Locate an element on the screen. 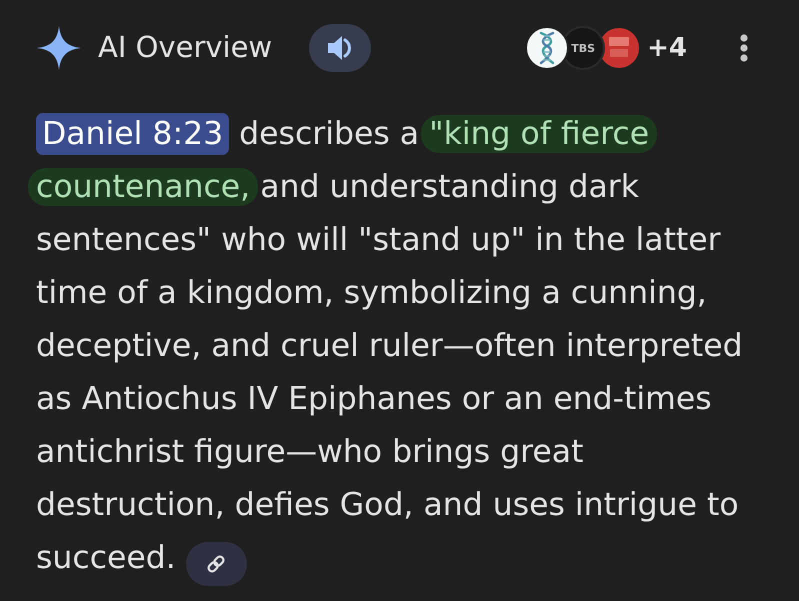 This screenshot has width=799, height=601. dna-icon is located at coordinates (547, 48).